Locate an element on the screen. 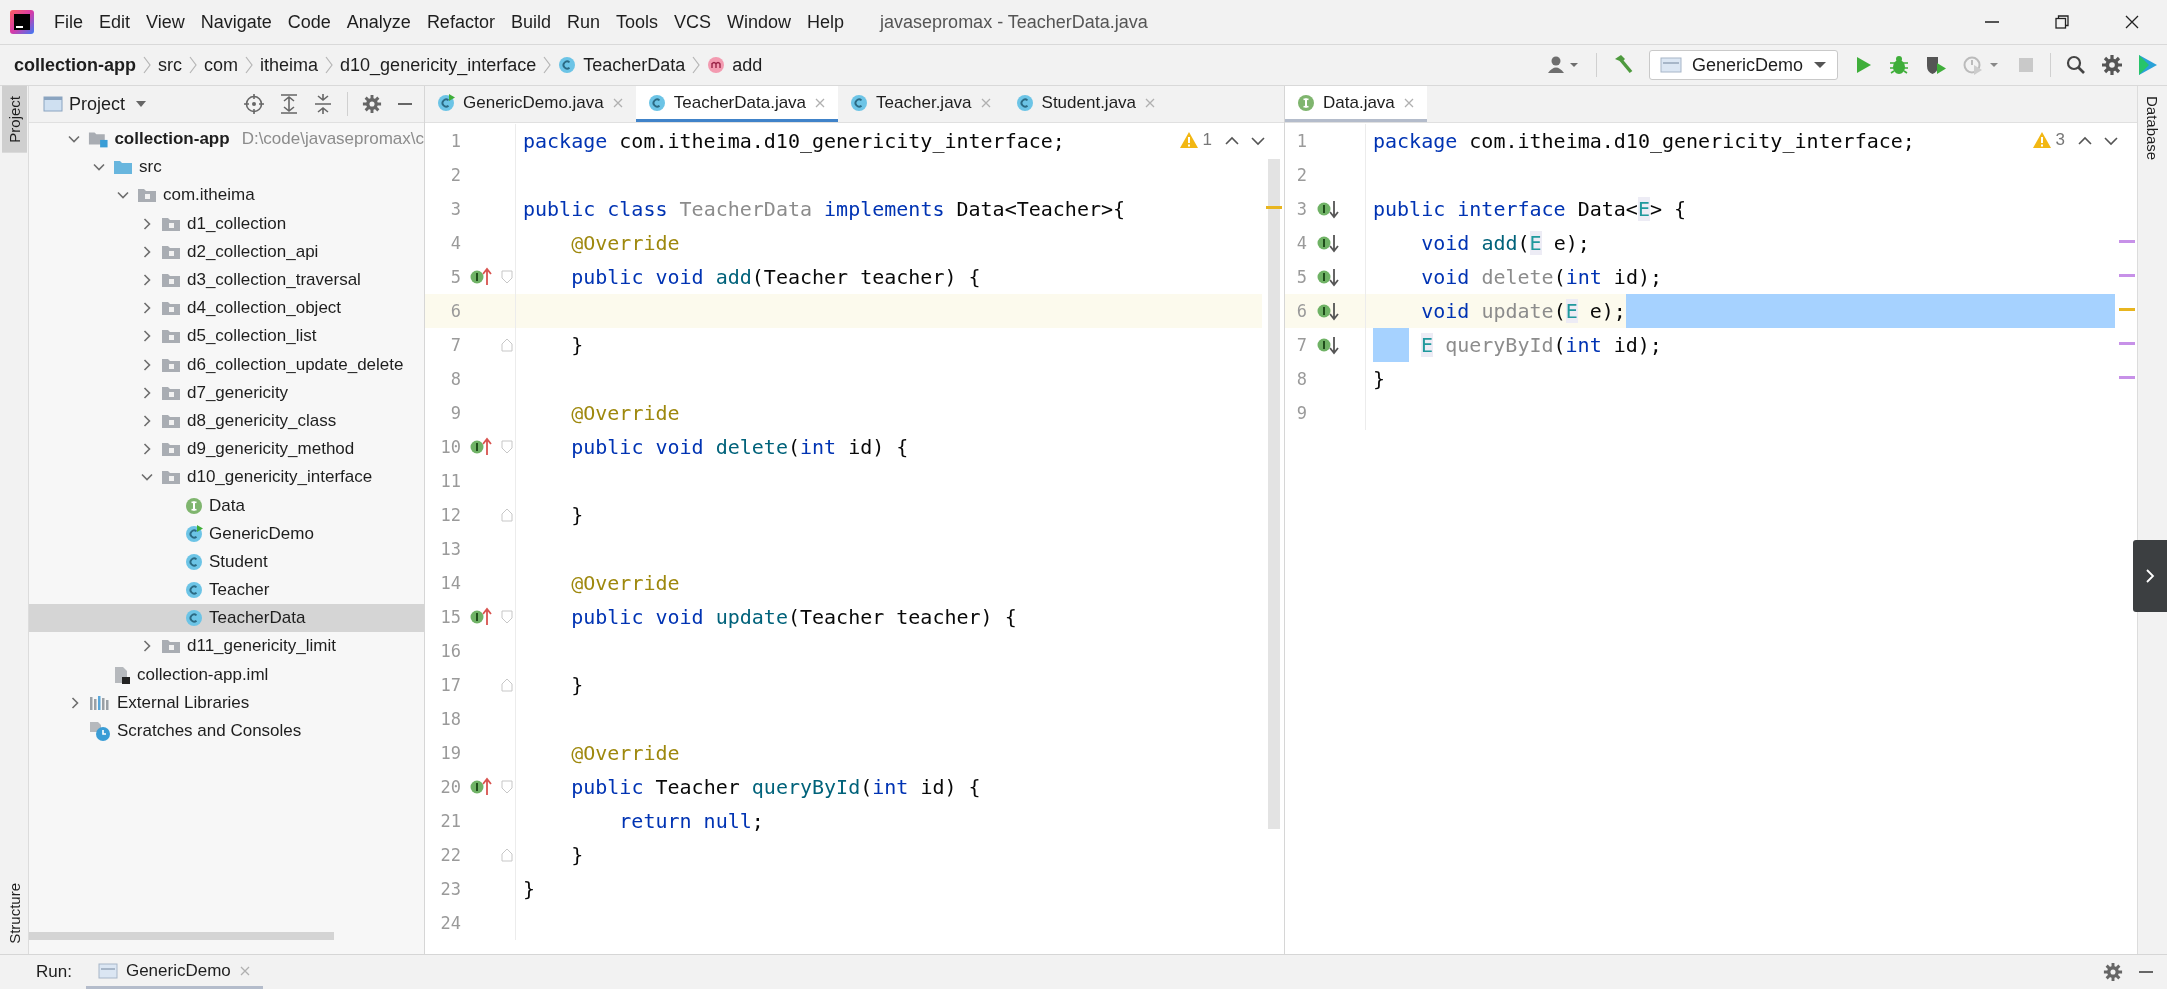  breadcrumb-link: src is located at coordinates (170, 65).